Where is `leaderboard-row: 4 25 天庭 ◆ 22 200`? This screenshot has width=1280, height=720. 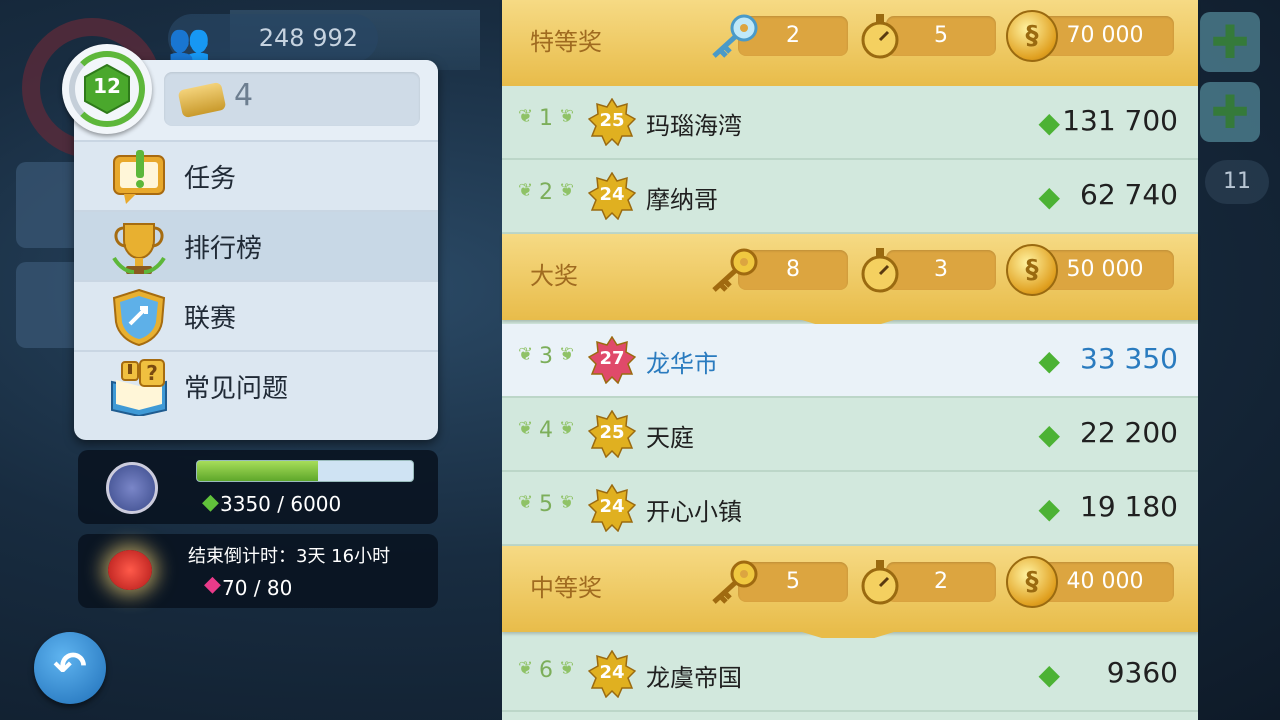
leaderboard-row: 4 25 天庭 ◆ 22 200 is located at coordinates (850, 435).